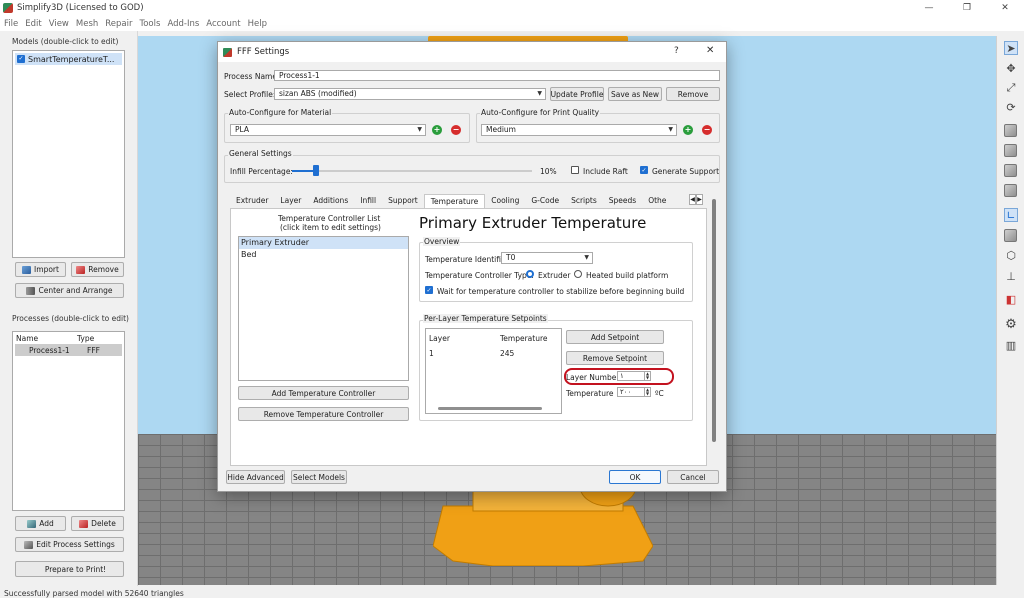  I want to click on hide-advanced-button: Hide Advanced, so click(255, 477).